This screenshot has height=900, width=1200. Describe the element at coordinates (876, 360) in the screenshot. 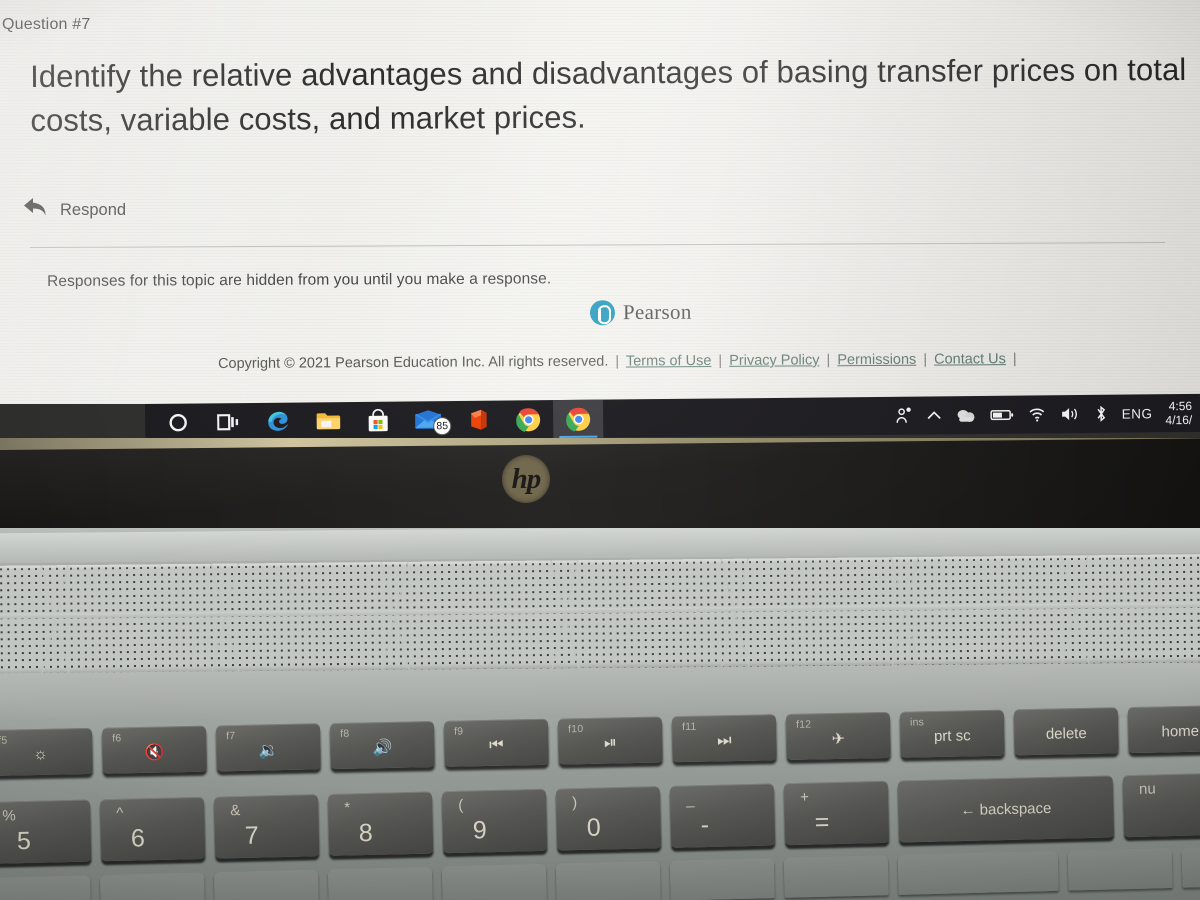

I see `permissions-link: Permissions` at that location.